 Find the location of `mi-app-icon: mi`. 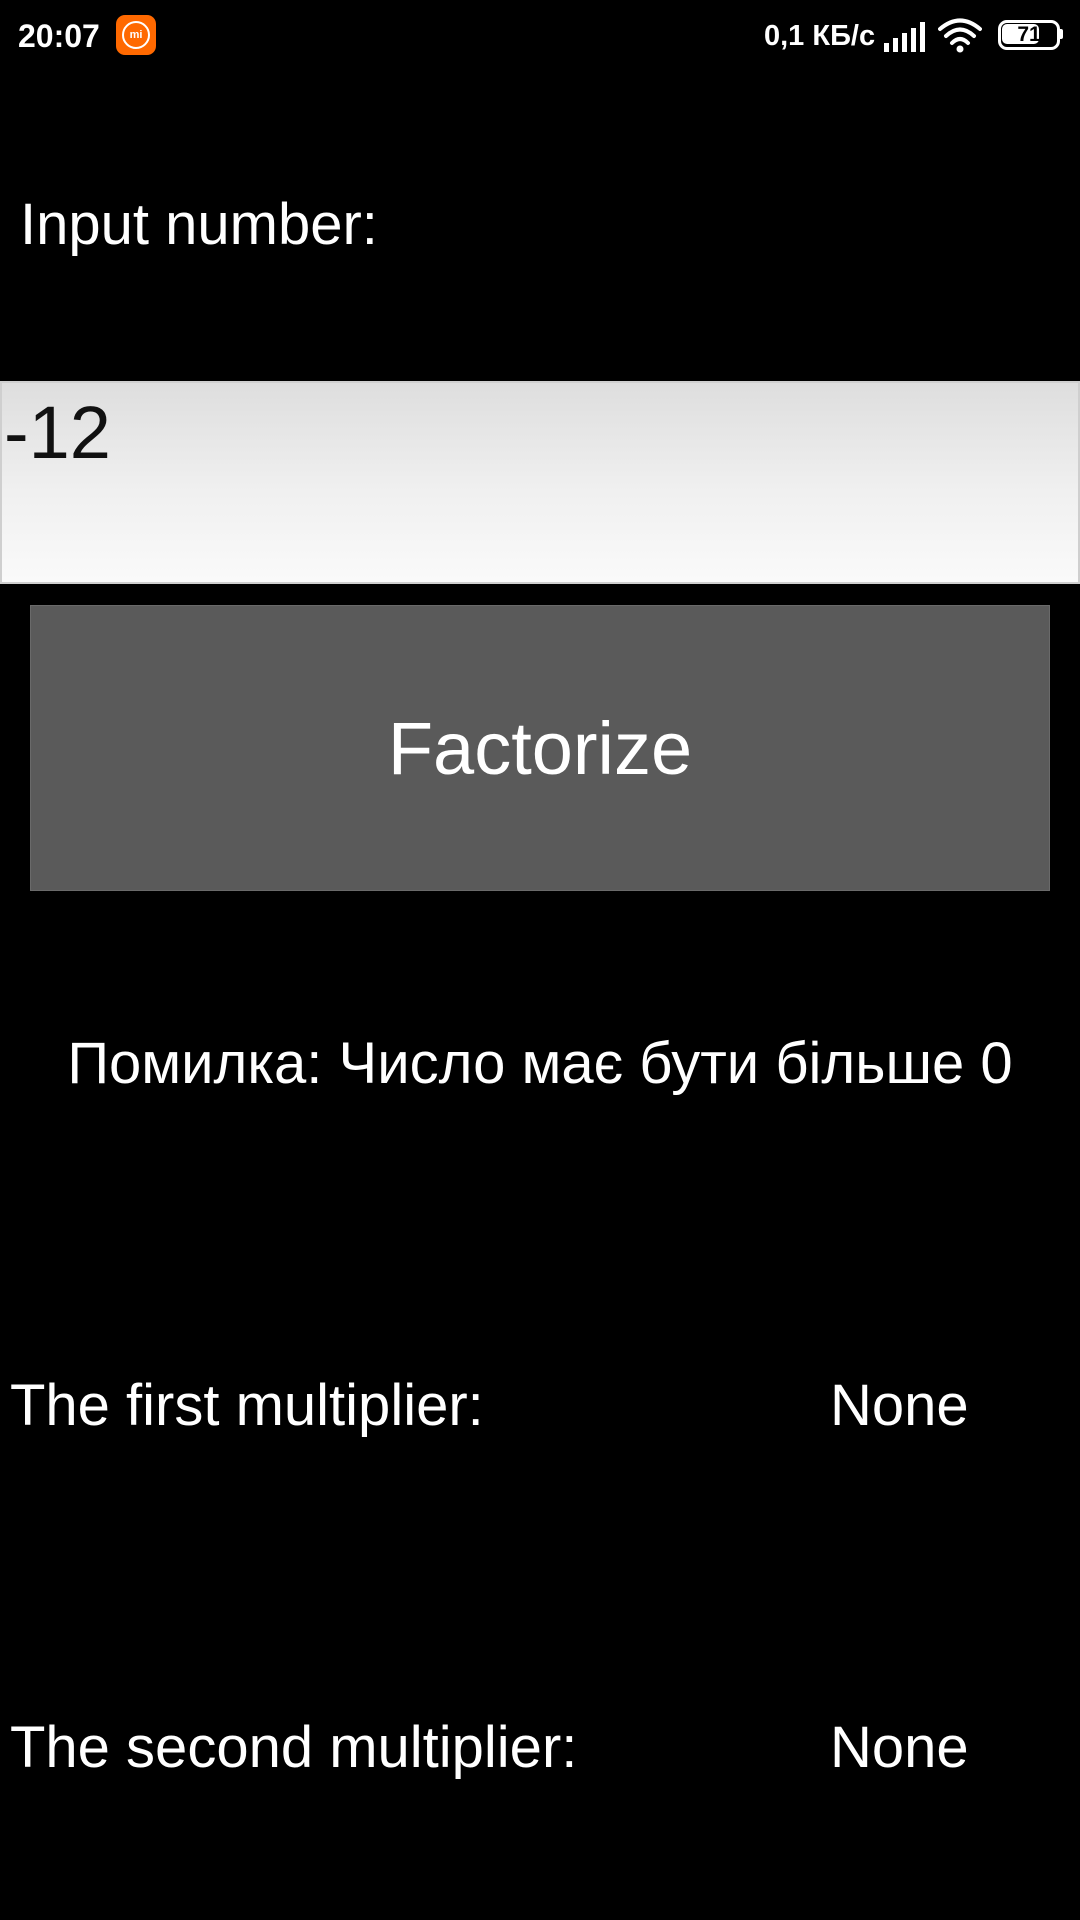

mi-app-icon: mi is located at coordinates (136, 35).